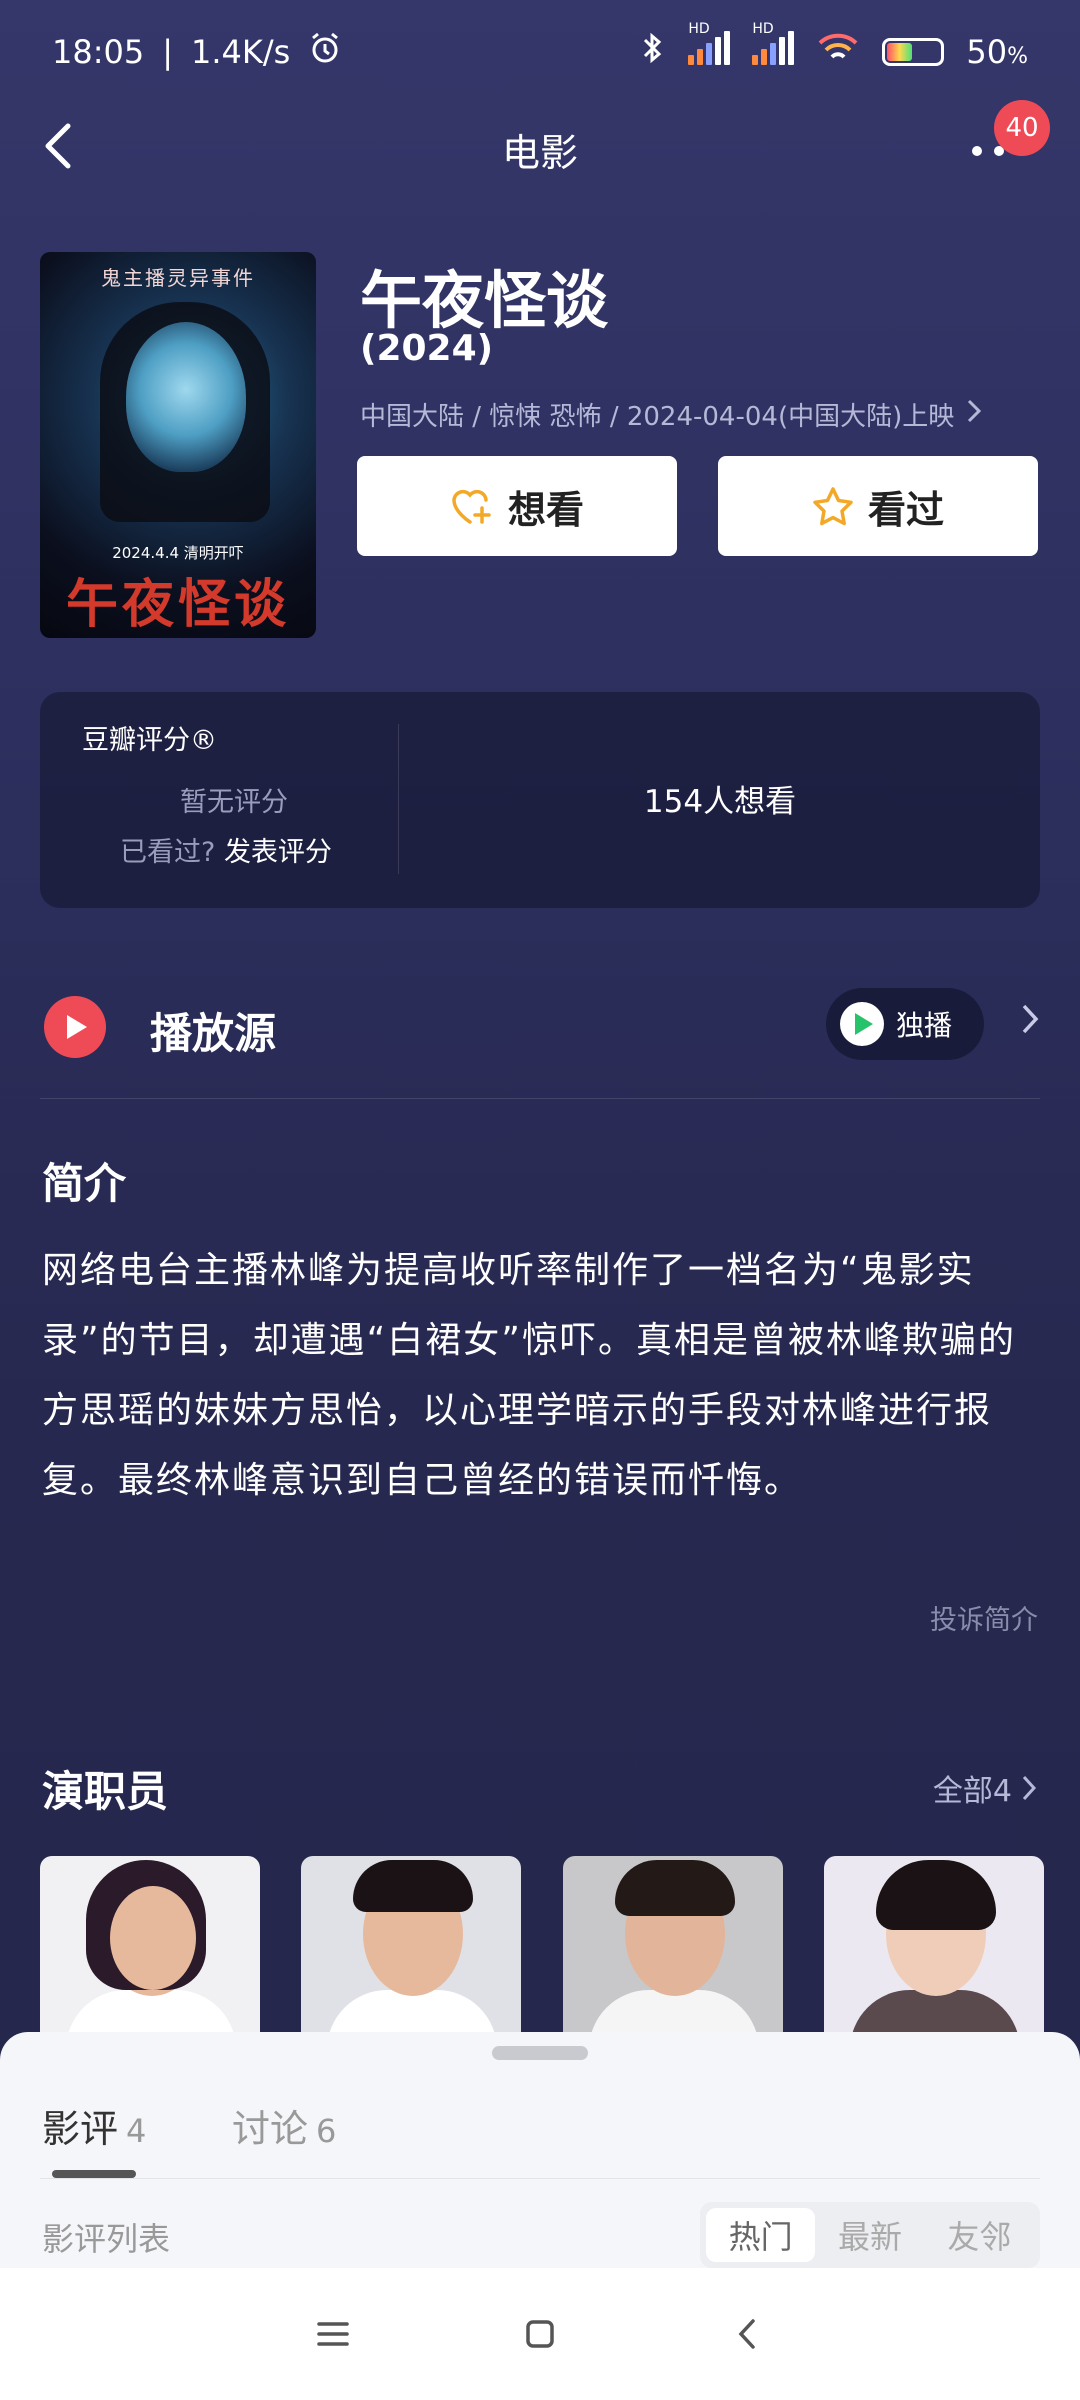 This screenshot has width=1080, height=2400. I want to click on battery-level: 50%, so click(997, 52).